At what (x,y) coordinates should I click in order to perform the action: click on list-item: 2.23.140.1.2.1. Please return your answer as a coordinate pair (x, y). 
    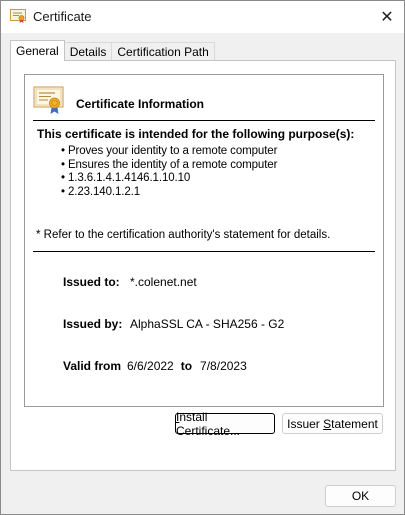
    Looking at the image, I should click on (169, 193).